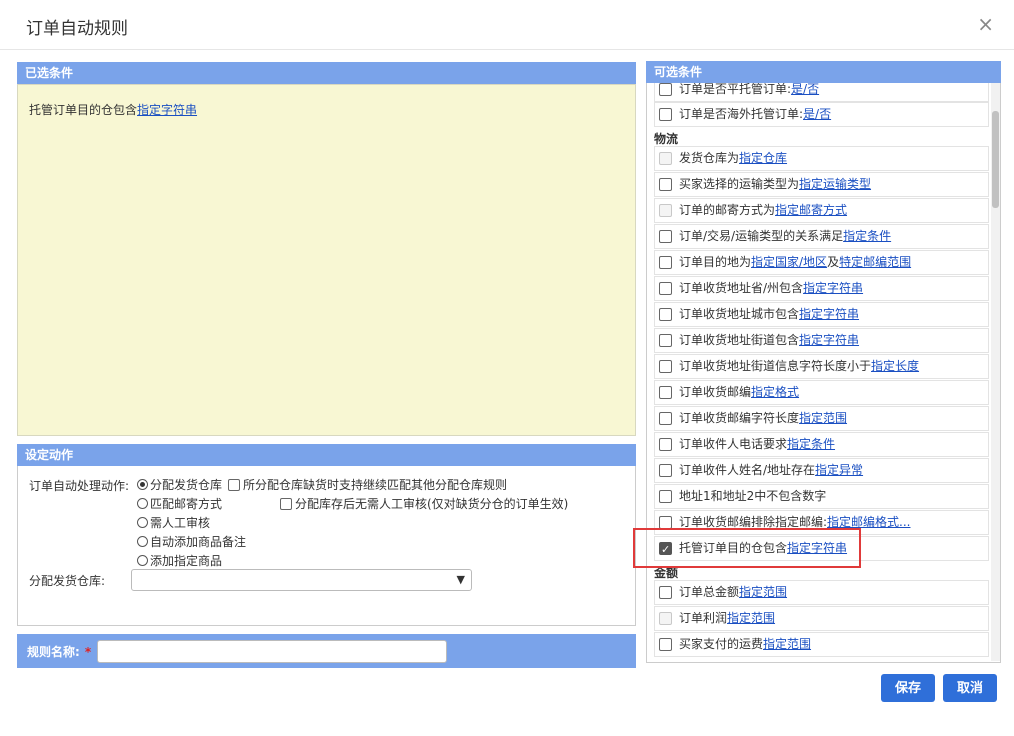  Describe the element at coordinates (821, 618) in the screenshot. I see `condition-row: 订单利润指定范围` at that location.